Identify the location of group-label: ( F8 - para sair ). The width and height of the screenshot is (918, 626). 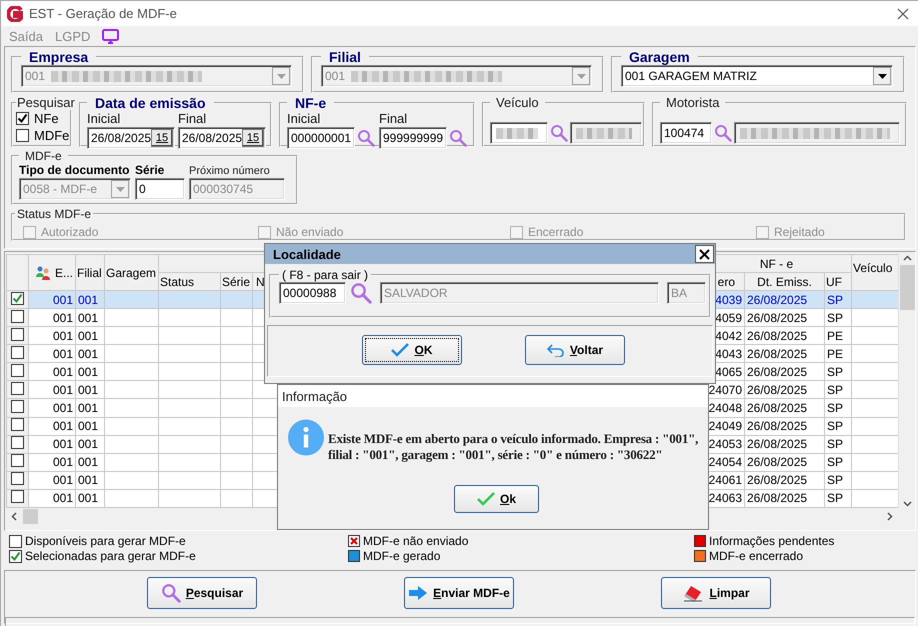
(325, 275).